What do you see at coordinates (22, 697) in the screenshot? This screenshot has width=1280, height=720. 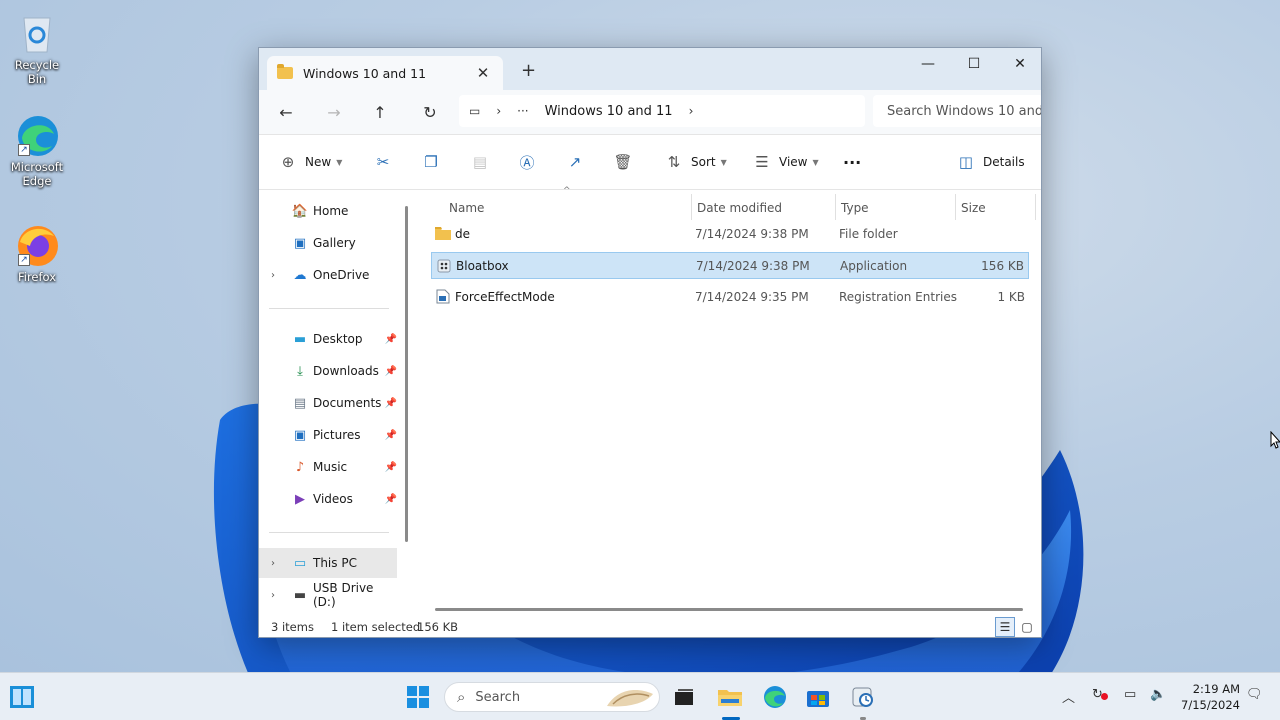 I see `widgets-icon` at bounding box center [22, 697].